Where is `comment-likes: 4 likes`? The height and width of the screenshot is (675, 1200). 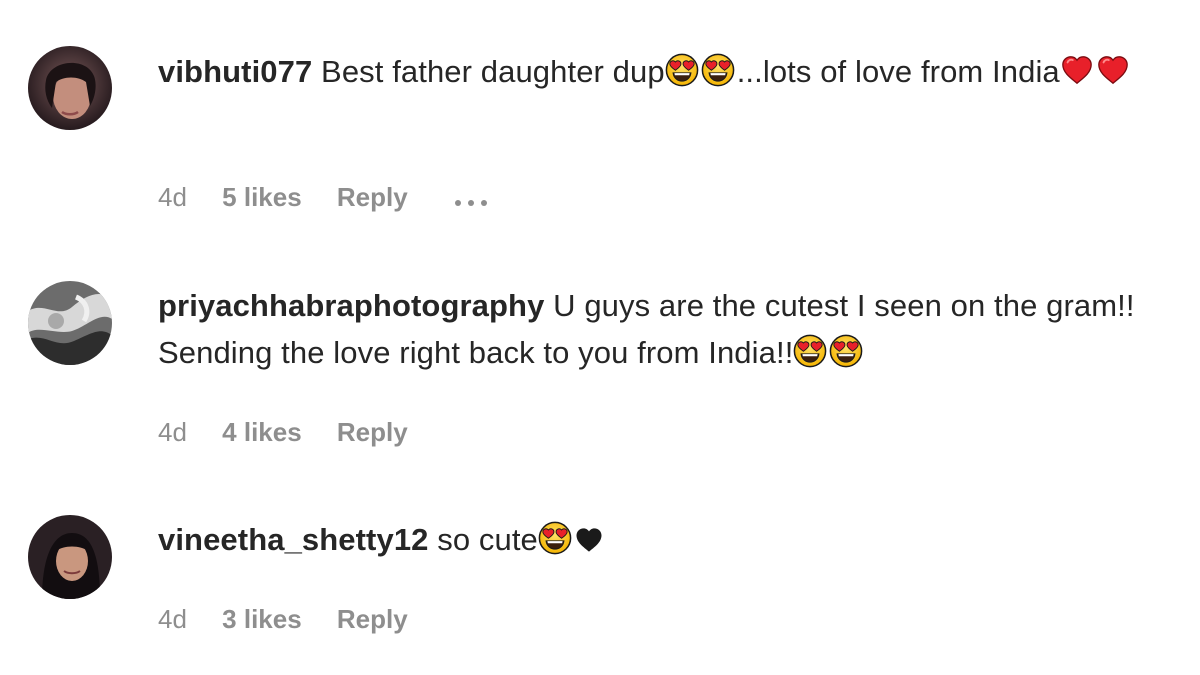 comment-likes: 4 likes is located at coordinates (262, 432).